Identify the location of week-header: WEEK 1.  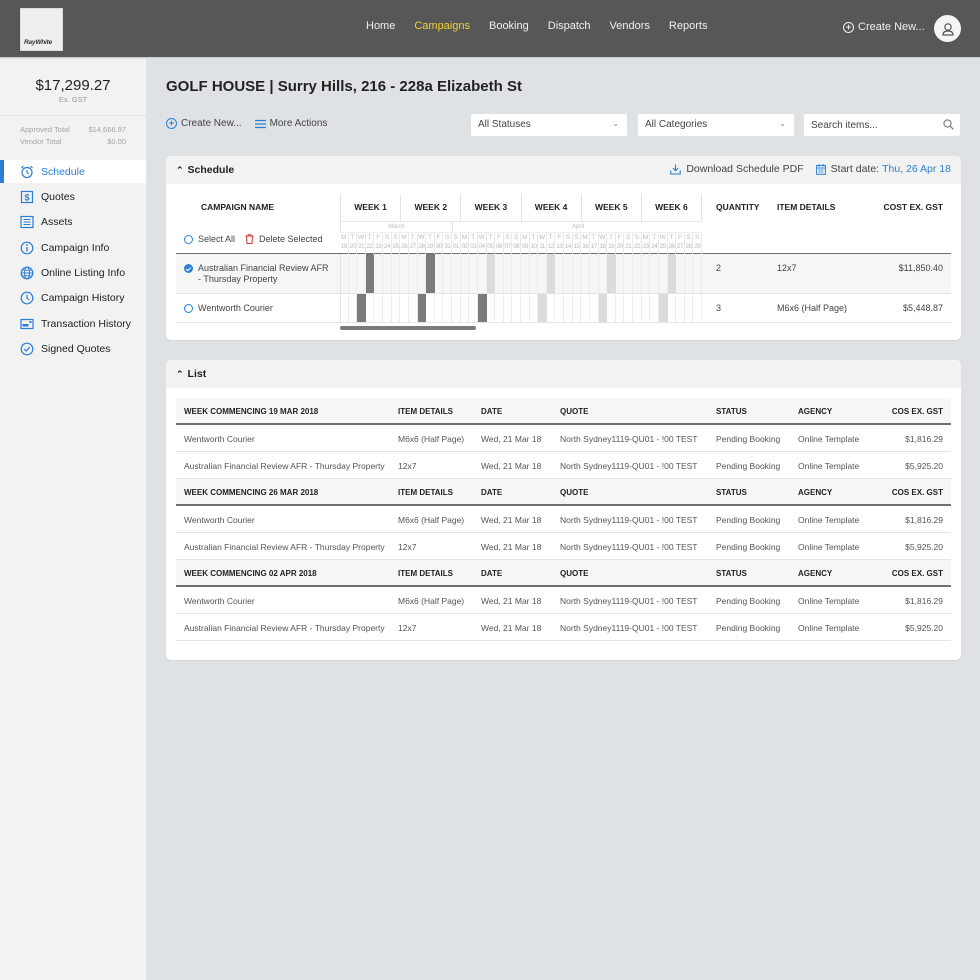
(371, 207).